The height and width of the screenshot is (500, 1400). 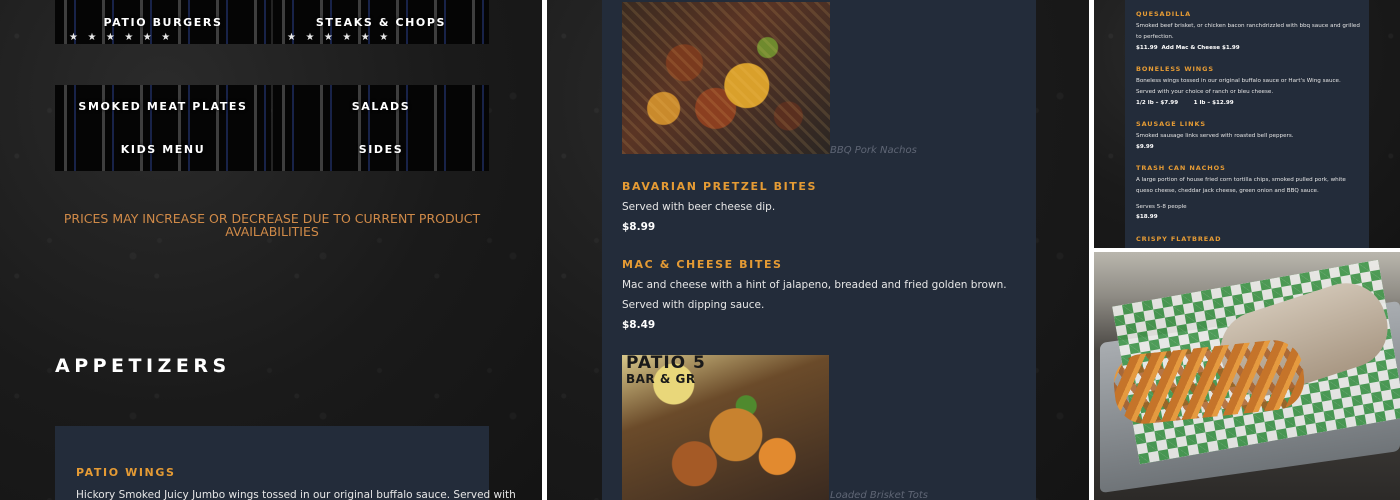 I want to click on category-label: SMOKED MEAT PLATES, so click(x=163, y=106).